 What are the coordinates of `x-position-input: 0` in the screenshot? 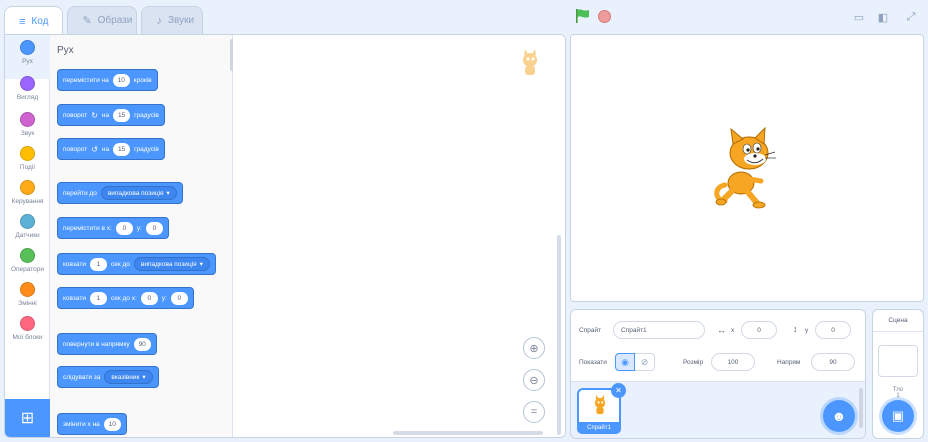 It's located at (759, 330).